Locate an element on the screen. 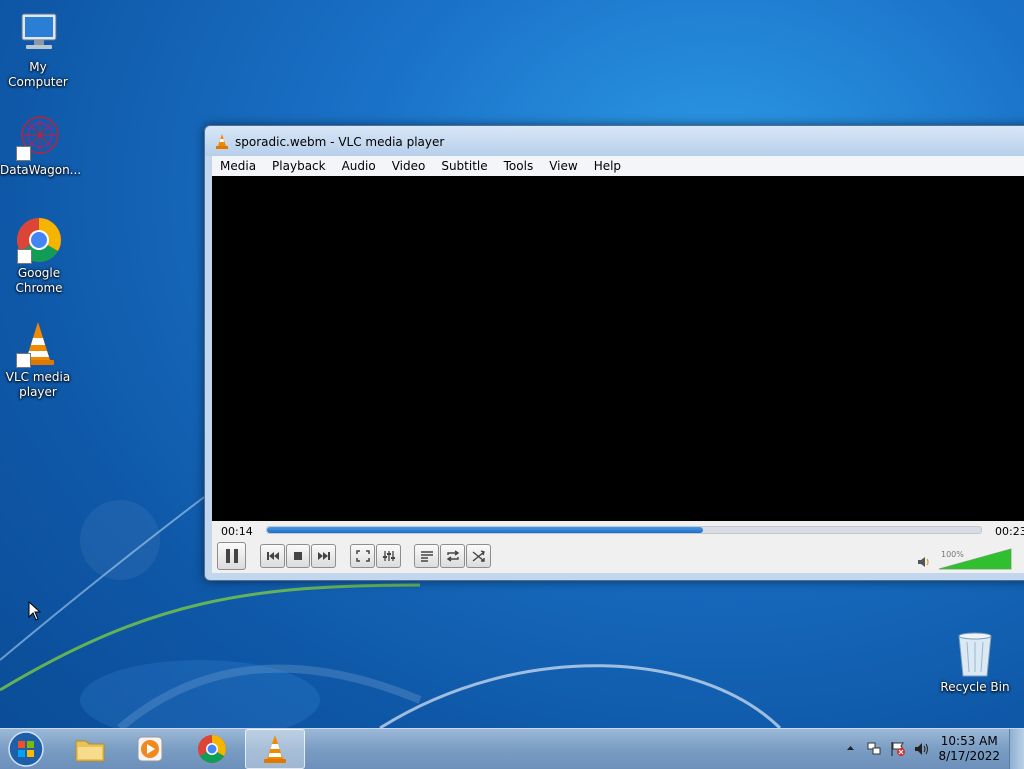 Image resolution: width=1024 pixels, height=769 pixels. taskbar-windows-media-player is located at coordinates (150, 748).